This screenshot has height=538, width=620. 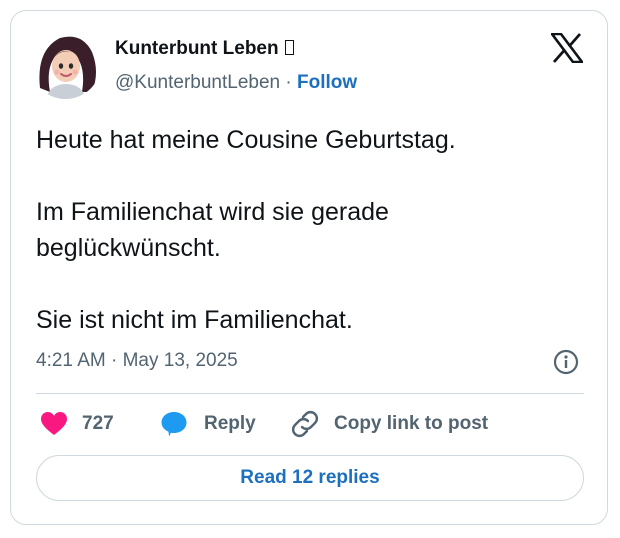 I want to click on avatar, so click(x=65, y=63).